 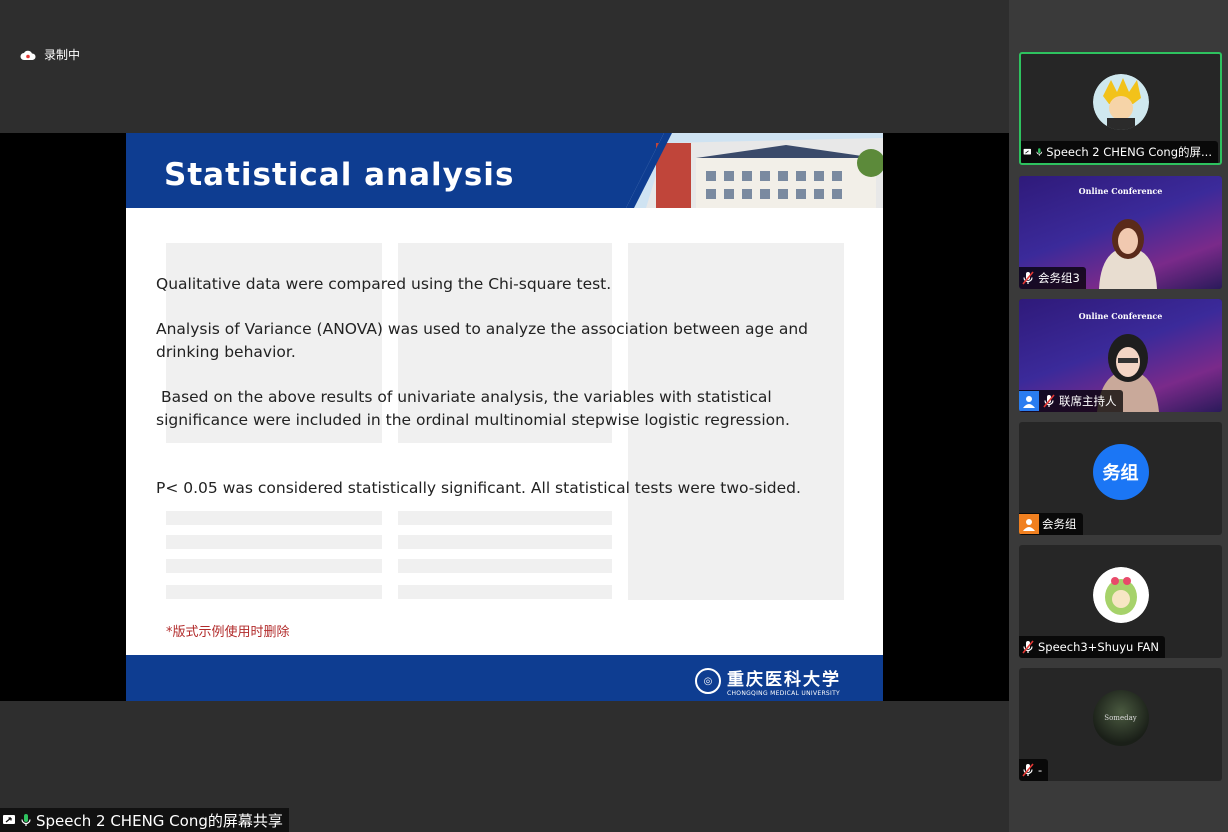 I want to click on screen-share-text: Speech 2 CHENG Cong的屏幕共享, so click(x=159, y=820).